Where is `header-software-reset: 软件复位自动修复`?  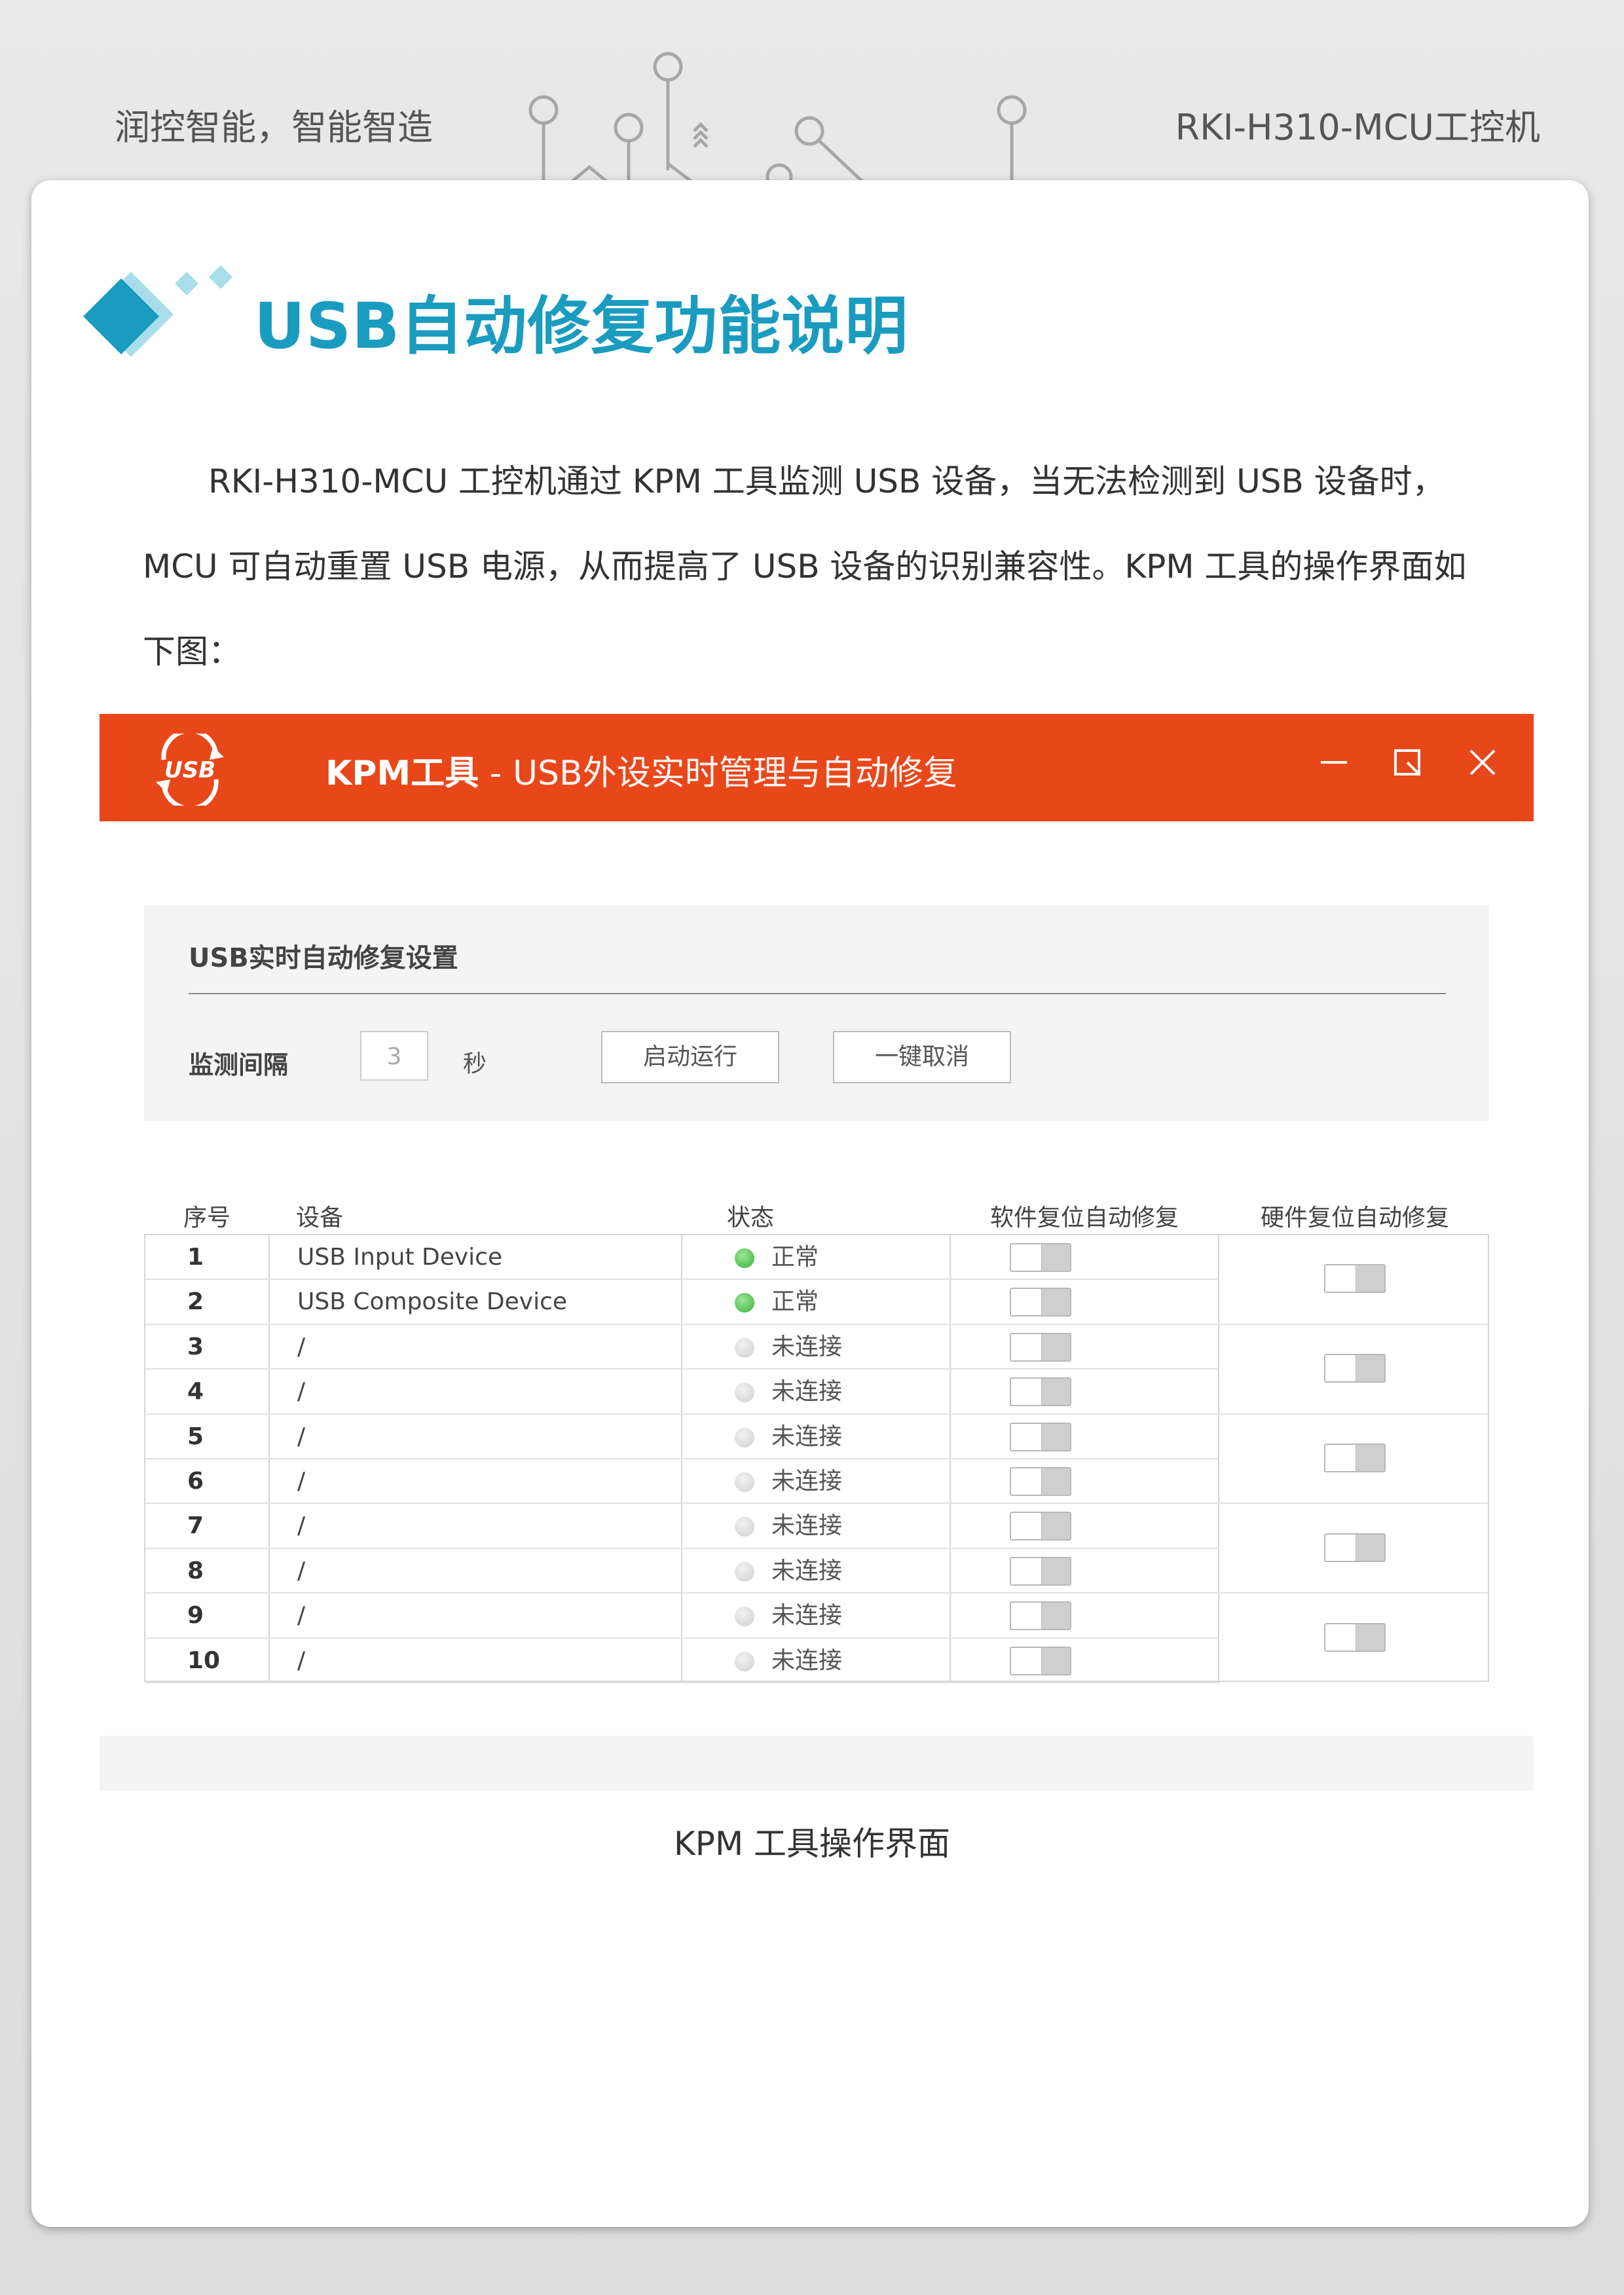 header-software-reset: 软件复位自动修复 is located at coordinates (1084, 1217).